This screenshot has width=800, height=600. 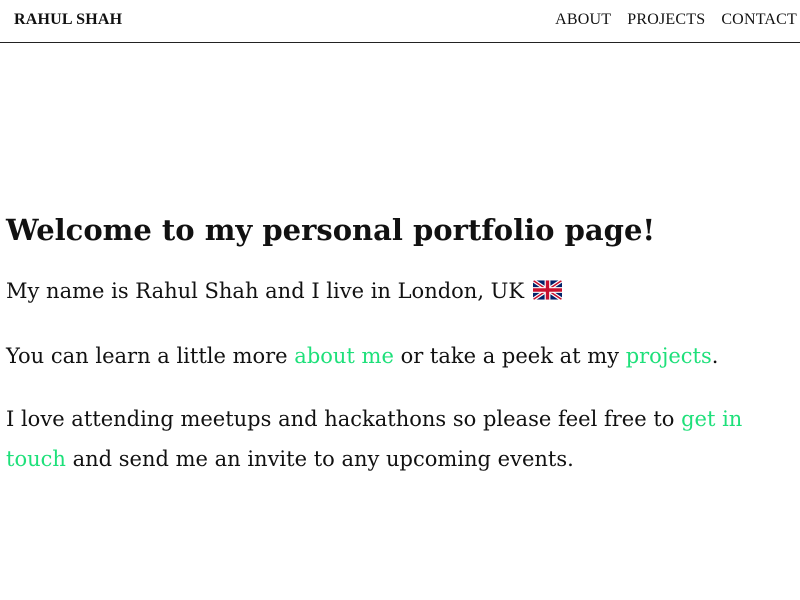 I want to click on page-heading: Welcome to my personal portfolio page!, so click(x=331, y=230).